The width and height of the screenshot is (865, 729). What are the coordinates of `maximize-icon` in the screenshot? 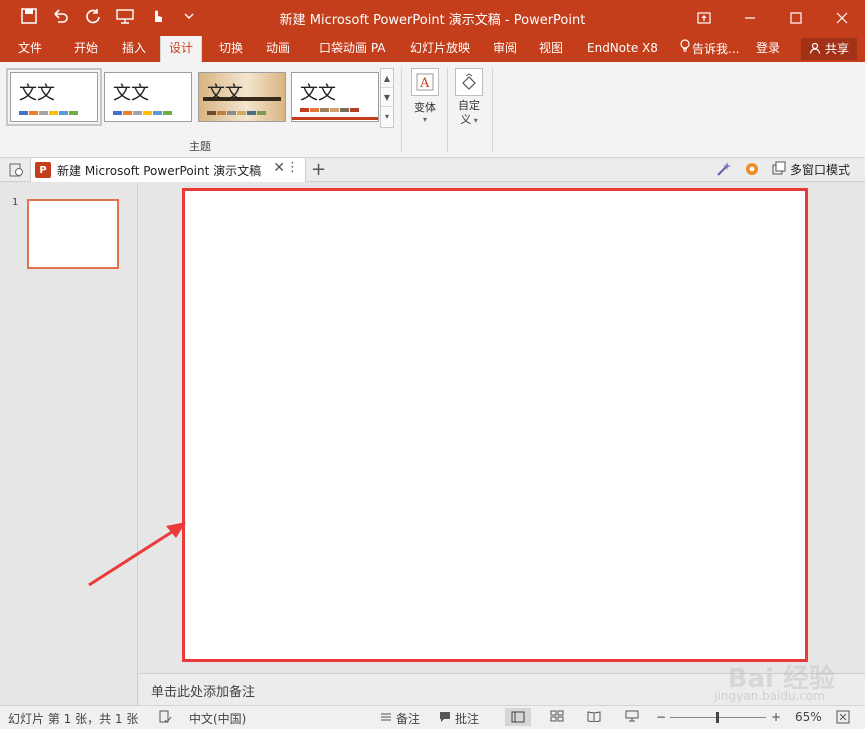 It's located at (796, 18).